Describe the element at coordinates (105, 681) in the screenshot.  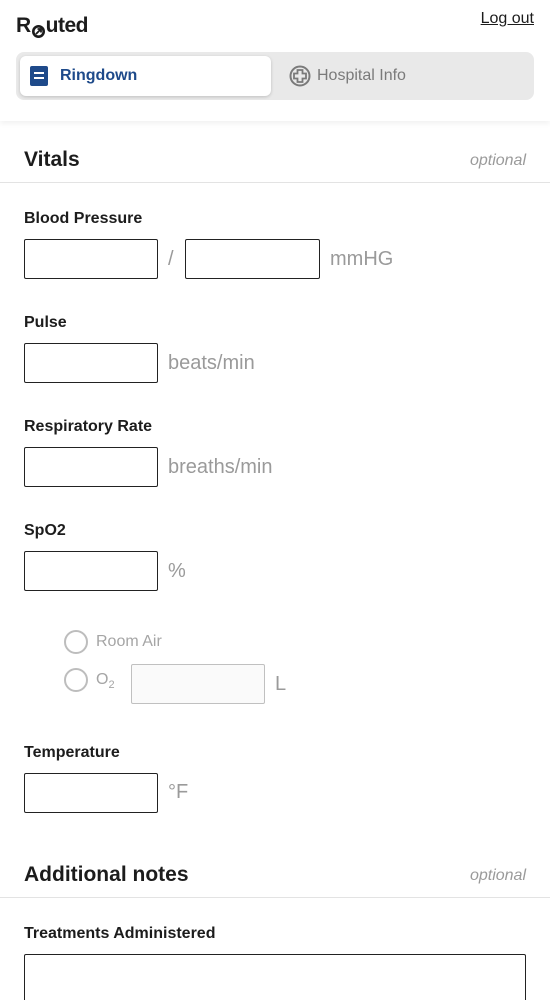
I see `o2-label: O2` at that location.